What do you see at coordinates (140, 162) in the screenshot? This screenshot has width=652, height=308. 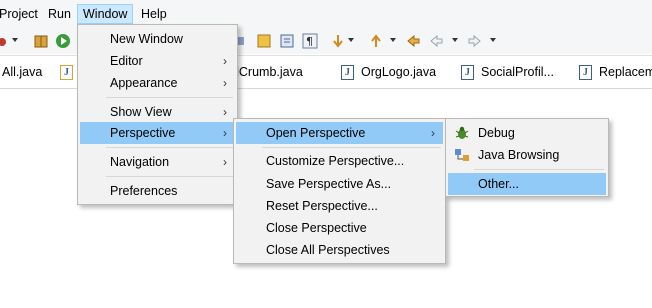 I see `menu-item-label: Navigation` at bounding box center [140, 162].